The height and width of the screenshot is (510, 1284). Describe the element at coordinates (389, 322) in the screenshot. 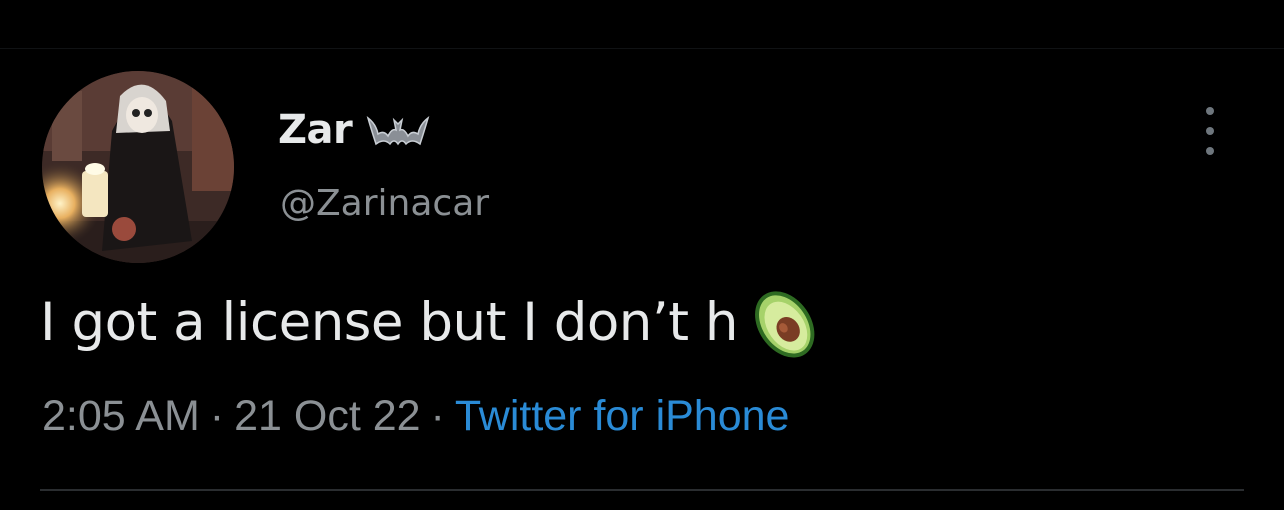

I see `tweet-text: I got a license but I don’t h` at that location.